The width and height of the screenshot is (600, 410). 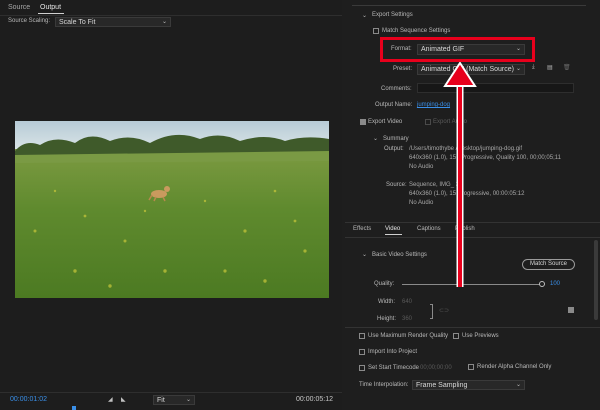 What do you see at coordinates (460, 174) in the screenshot?
I see `annotation-arrow` at bounding box center [460, 174].